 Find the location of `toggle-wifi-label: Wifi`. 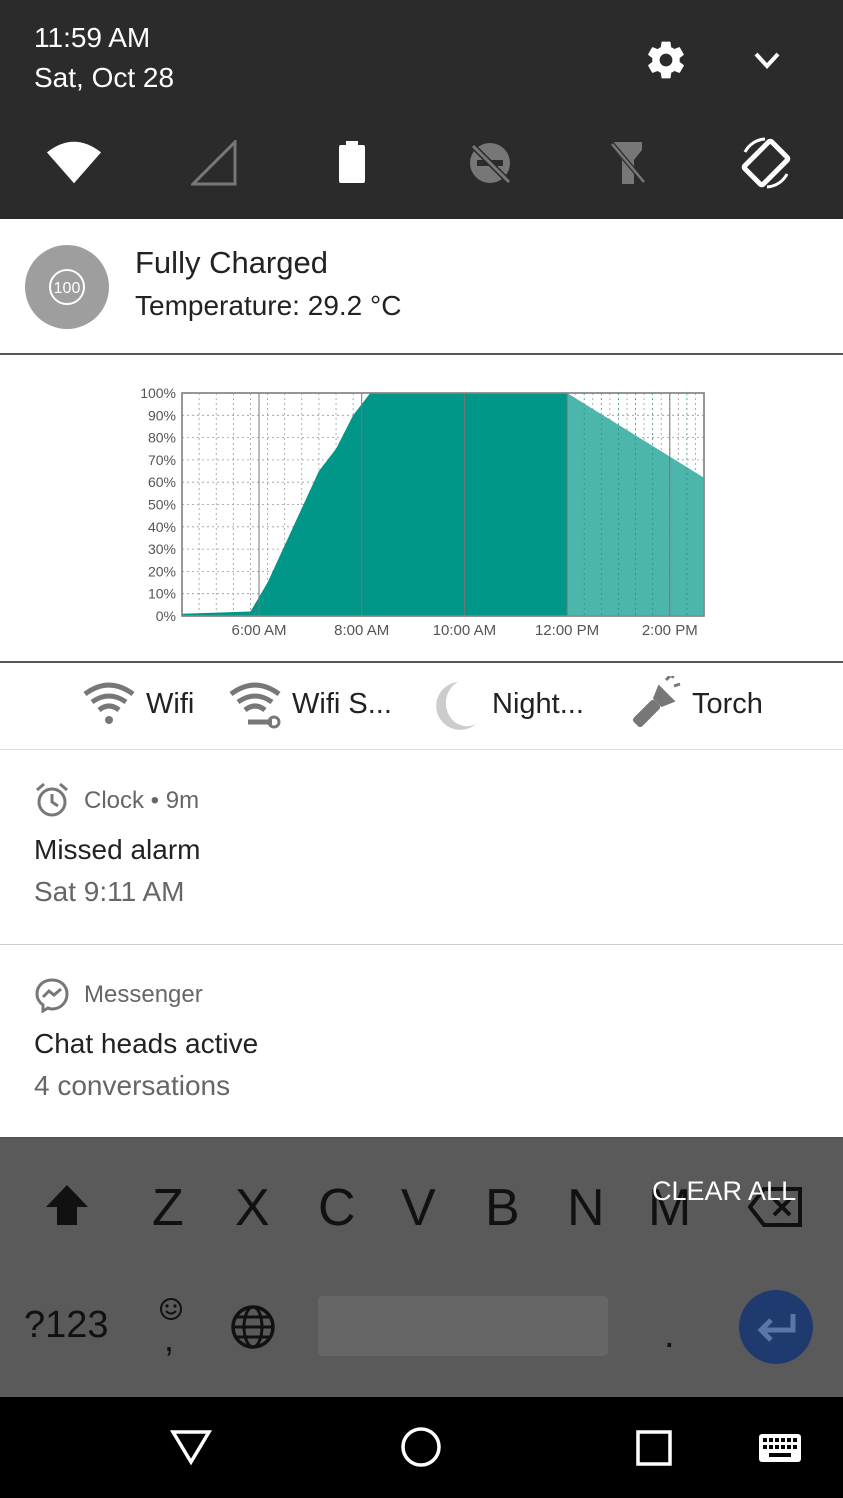

toggle-wifi-label: Wifi is located at coordinates (170, 704).